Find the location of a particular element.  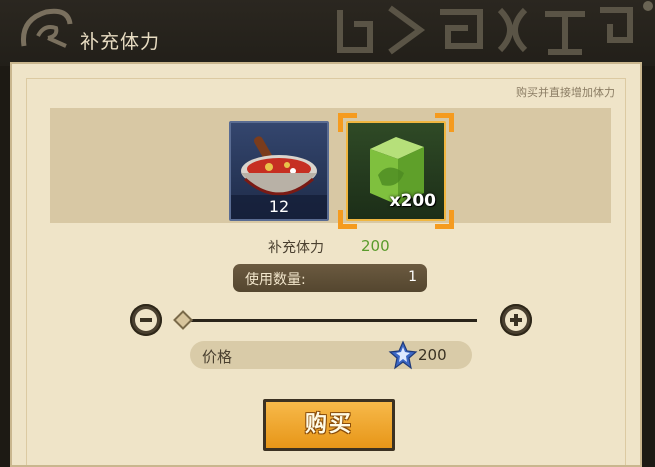

stat-value: 200 is located at coordinates (375, 246).